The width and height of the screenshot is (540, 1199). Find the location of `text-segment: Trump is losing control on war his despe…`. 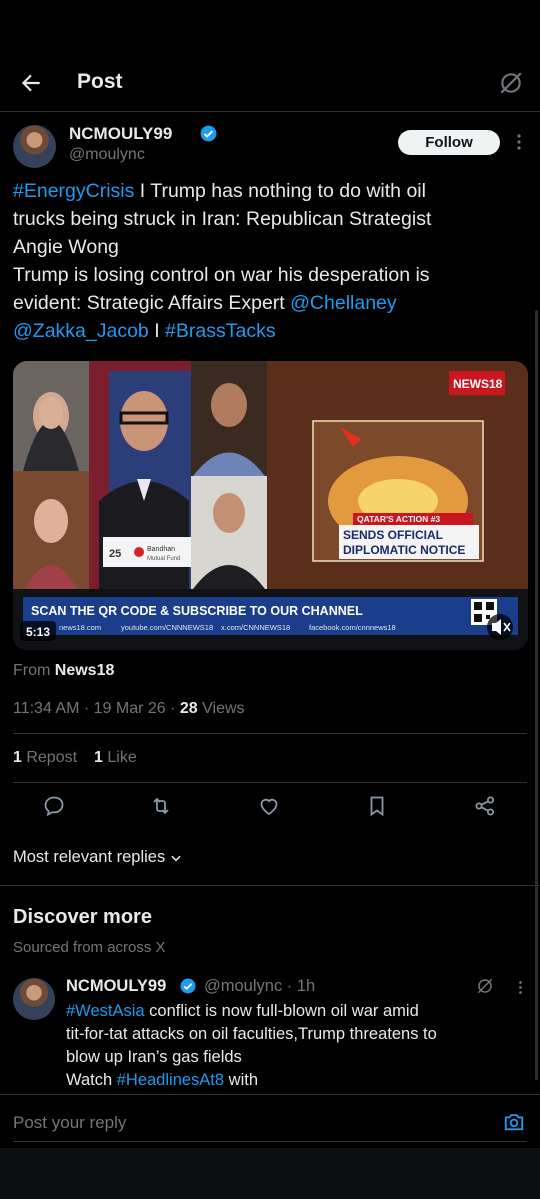

text-segment: Trump is losing control on war his despe… is located at coordinates (221, 275).